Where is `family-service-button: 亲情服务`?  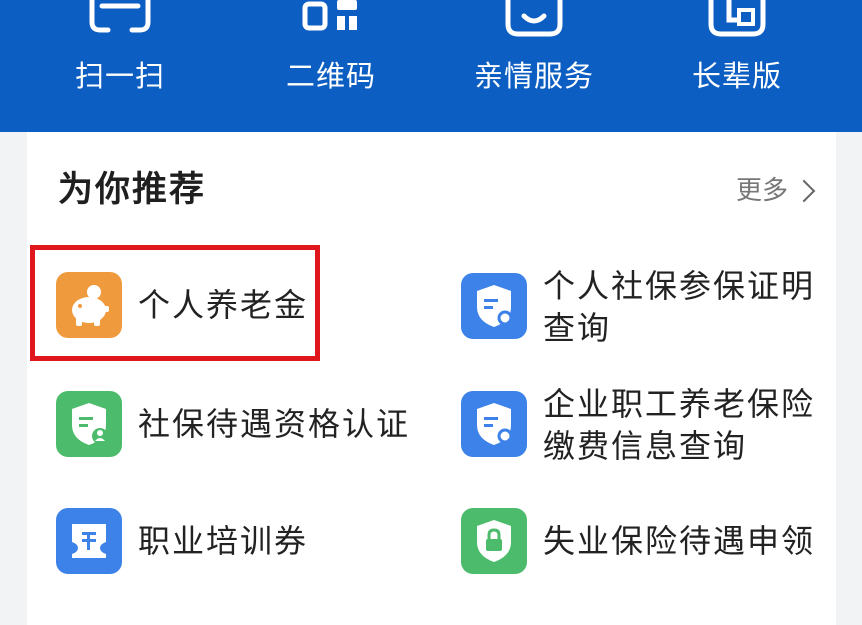 family-service-button: 亲情服务 is located at coordinates (534, 66).